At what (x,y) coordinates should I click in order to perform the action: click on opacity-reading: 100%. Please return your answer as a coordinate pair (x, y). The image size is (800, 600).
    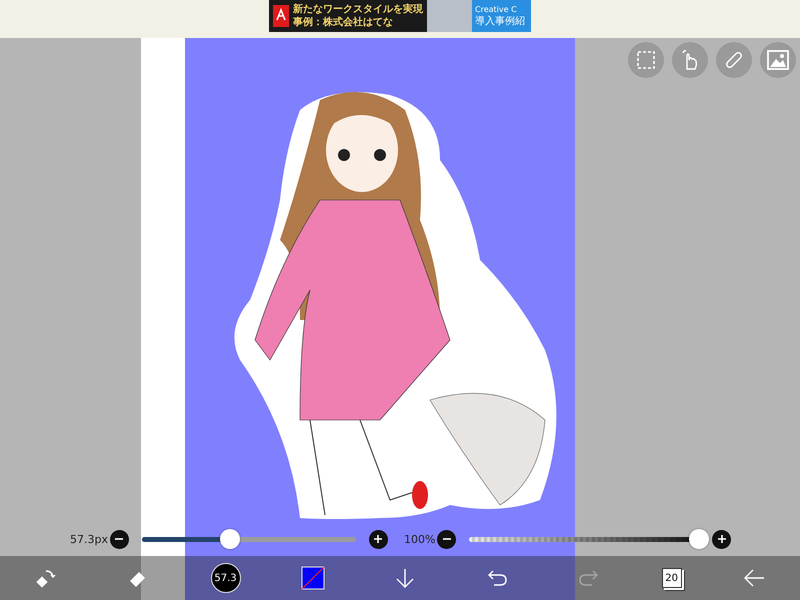
    Looking at the image, I should click on (420, 539).